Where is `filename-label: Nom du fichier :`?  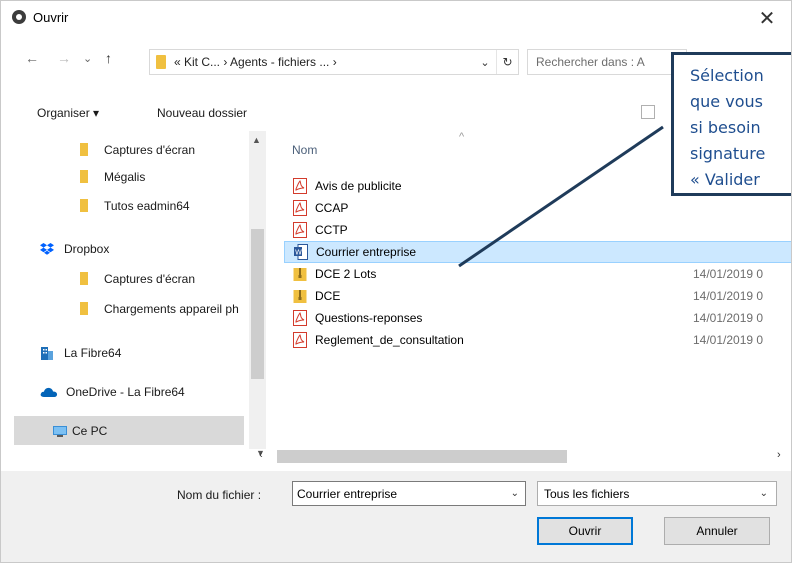
filename-label: Nom du fichier : is located at coordinates (219, 495).